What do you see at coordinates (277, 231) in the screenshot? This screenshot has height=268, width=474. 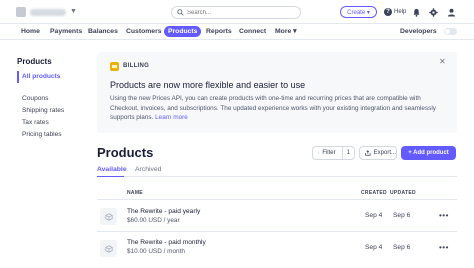 I see `row-divider` at bounding box center [277, 231].